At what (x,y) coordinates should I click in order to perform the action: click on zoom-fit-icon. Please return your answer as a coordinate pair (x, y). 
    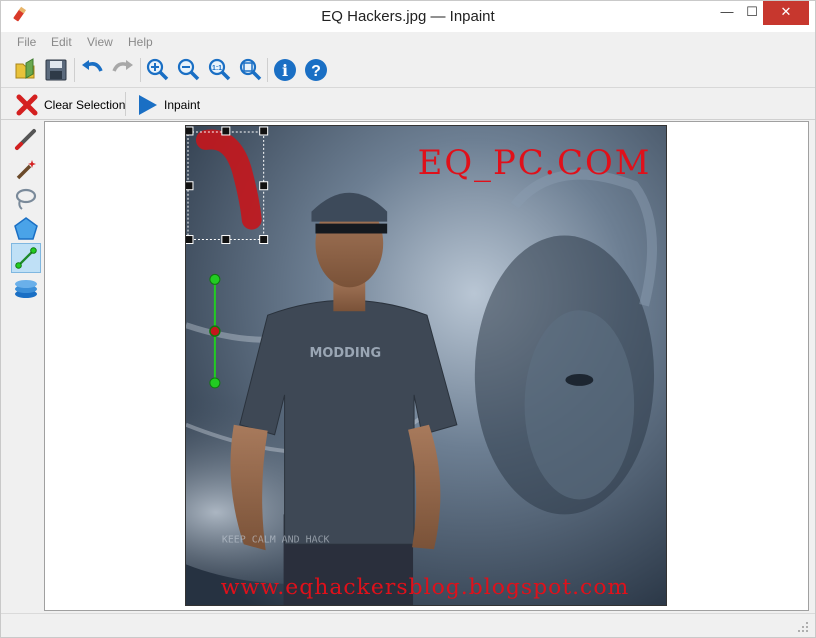
    Looking at the image, I should click on (250, 70).